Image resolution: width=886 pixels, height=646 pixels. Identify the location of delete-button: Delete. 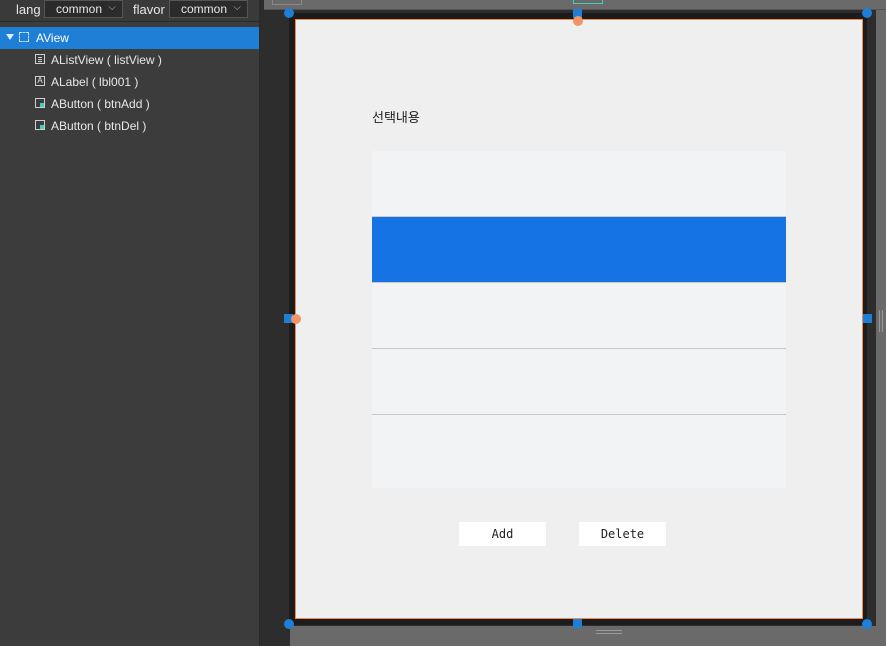
(622, 534).